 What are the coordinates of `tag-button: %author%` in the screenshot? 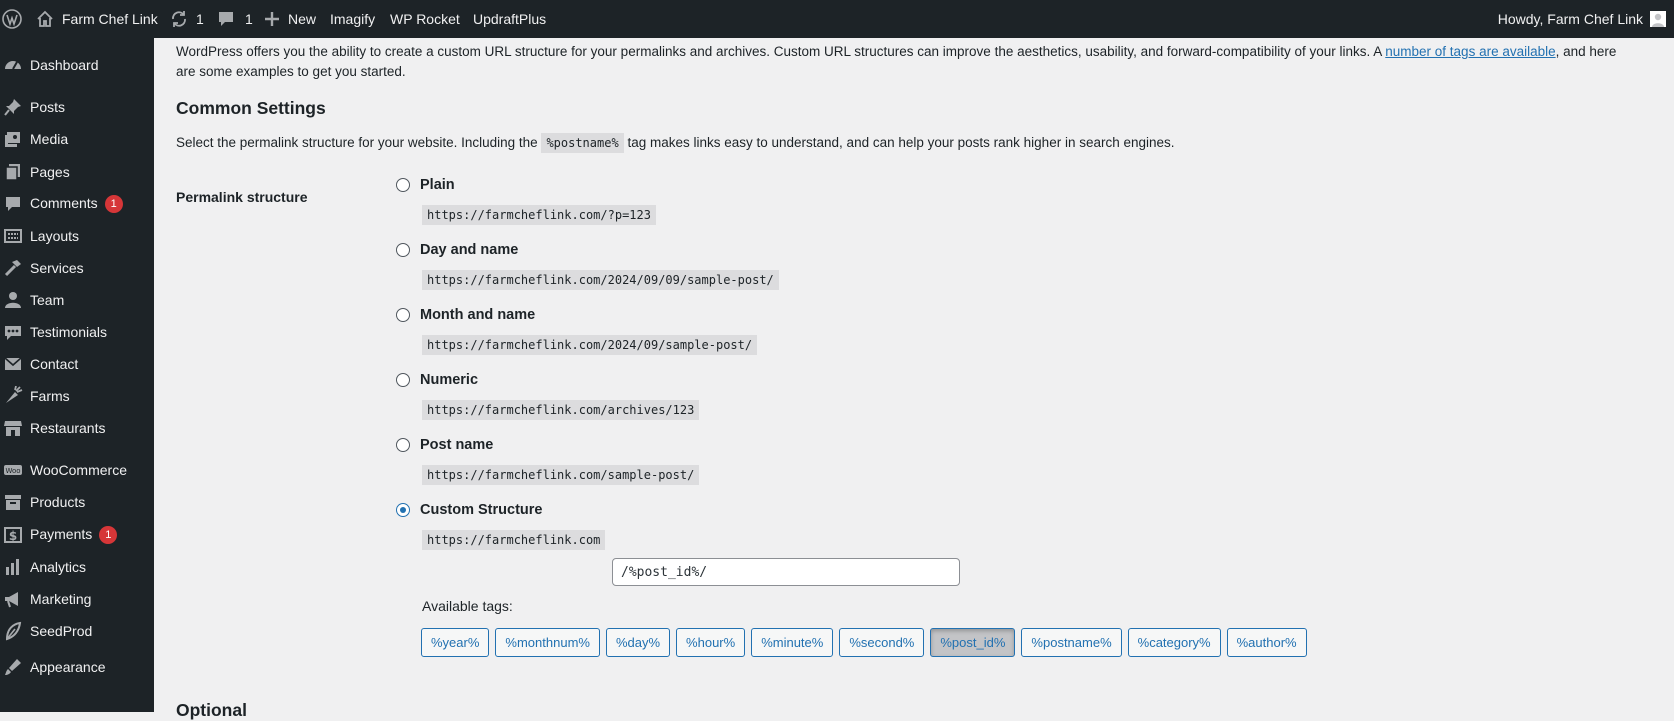 It's located at (1266, 642).